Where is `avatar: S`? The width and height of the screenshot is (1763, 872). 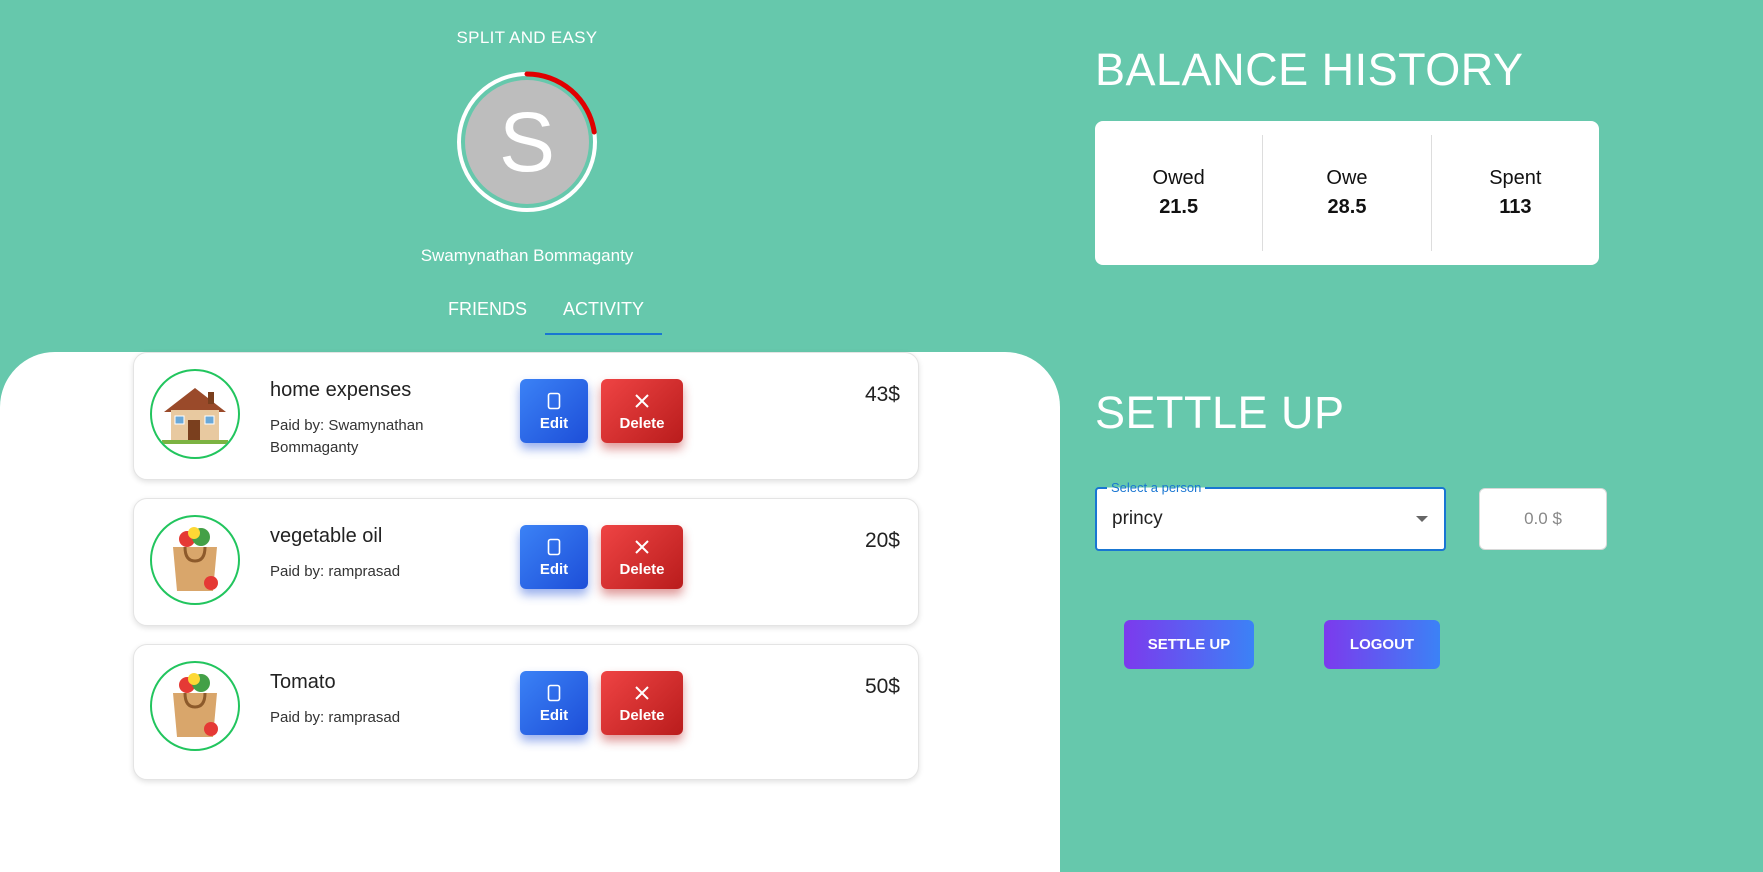 avatar: S is located at coordinates (527, 142).